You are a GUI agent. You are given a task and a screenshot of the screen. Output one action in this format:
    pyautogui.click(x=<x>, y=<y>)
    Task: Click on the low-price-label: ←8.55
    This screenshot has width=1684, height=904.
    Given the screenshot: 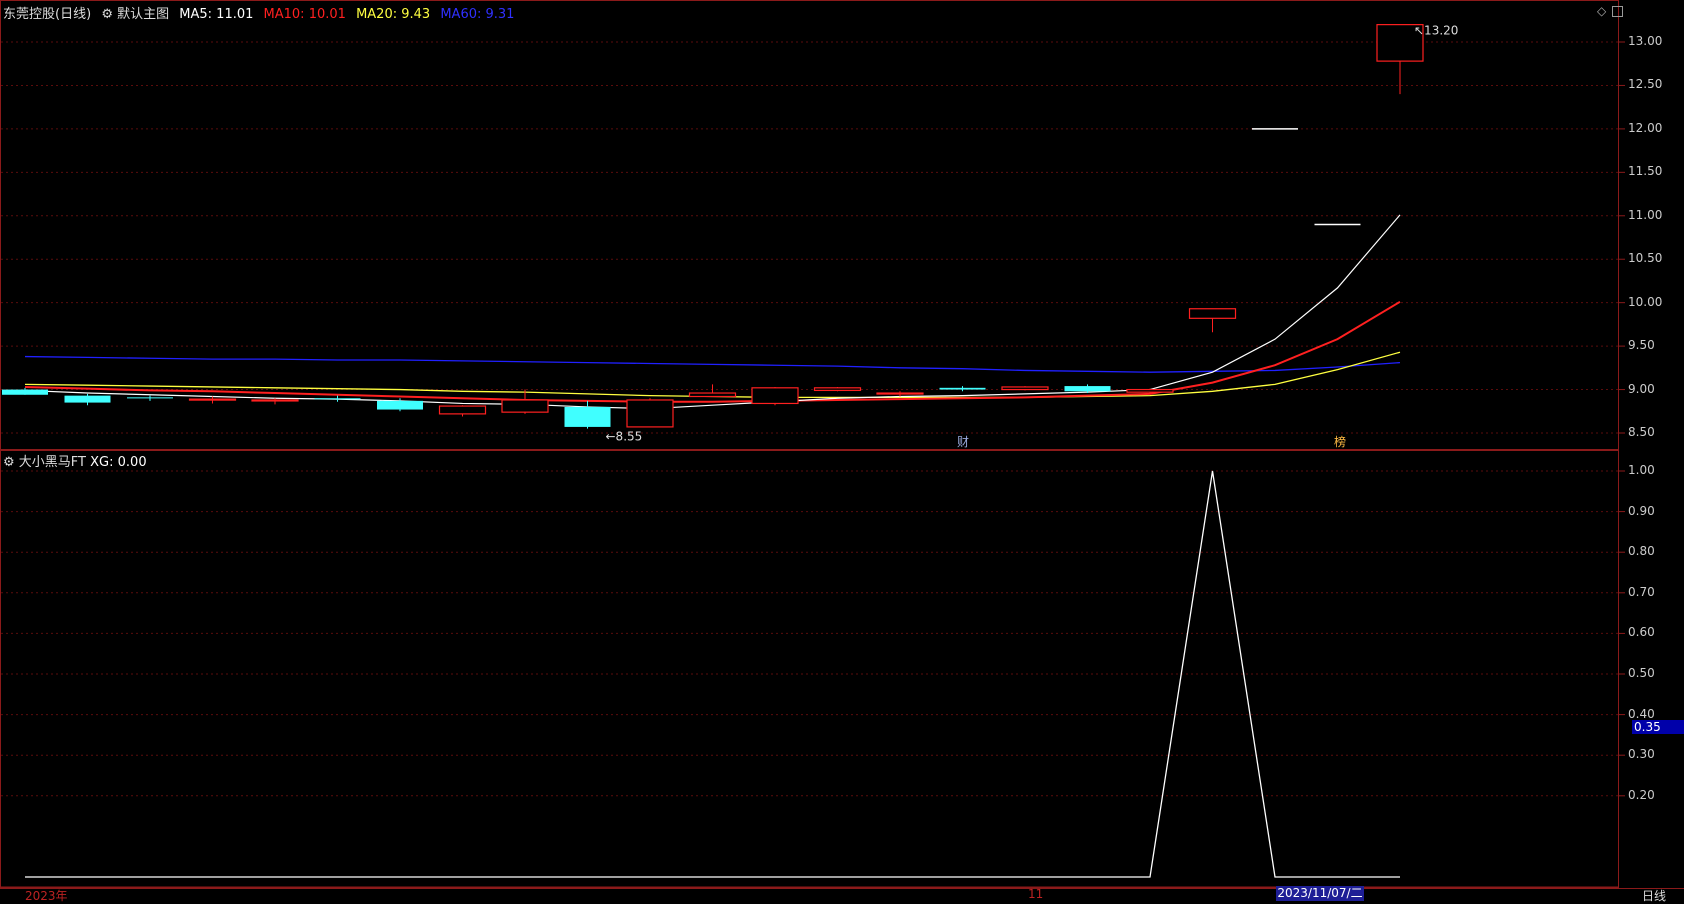 What is the action you would take?
    pyautogui.click(x=624, y=437)
    